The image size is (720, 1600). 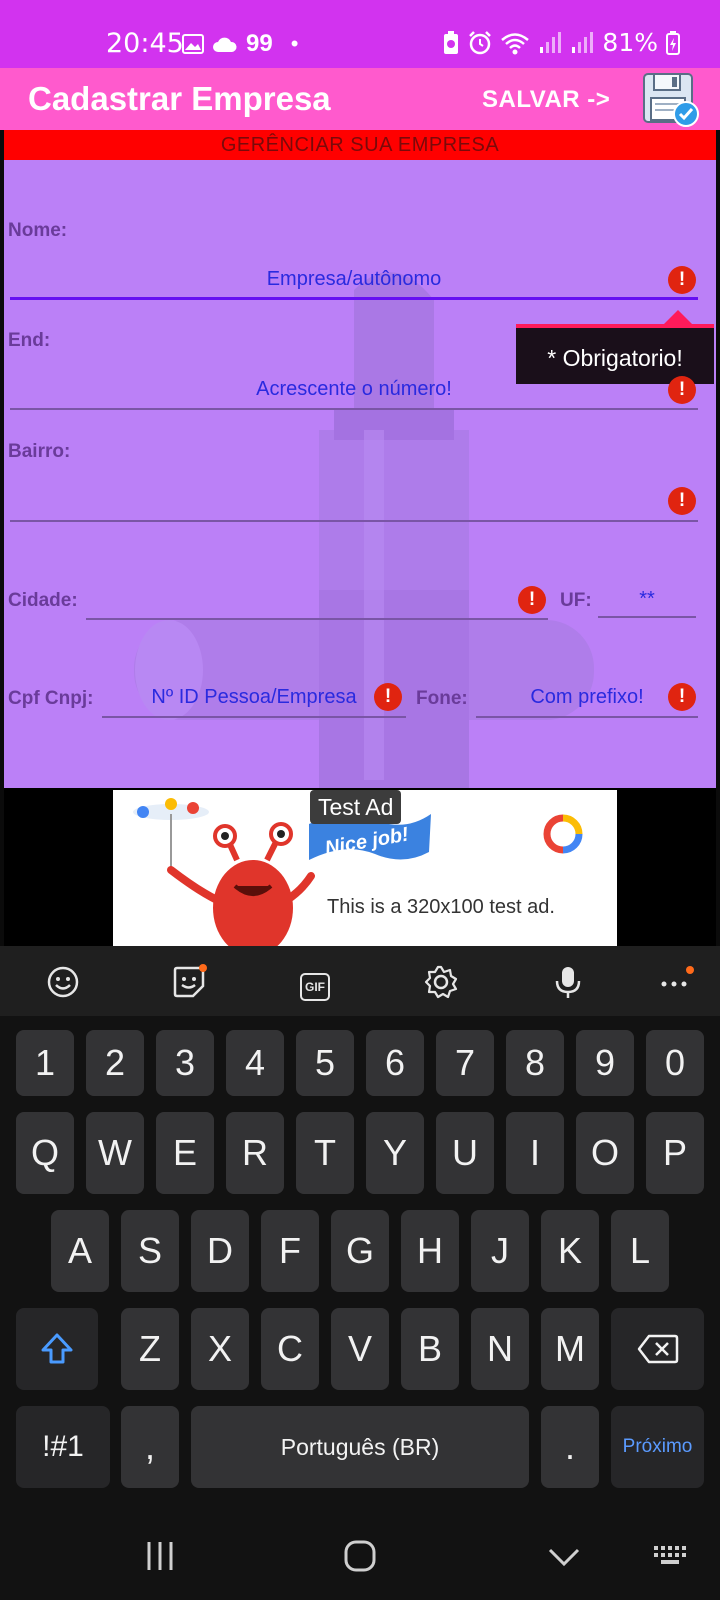 I want to click on fone-field: Com prefixo!, so click(x=587, y=698).